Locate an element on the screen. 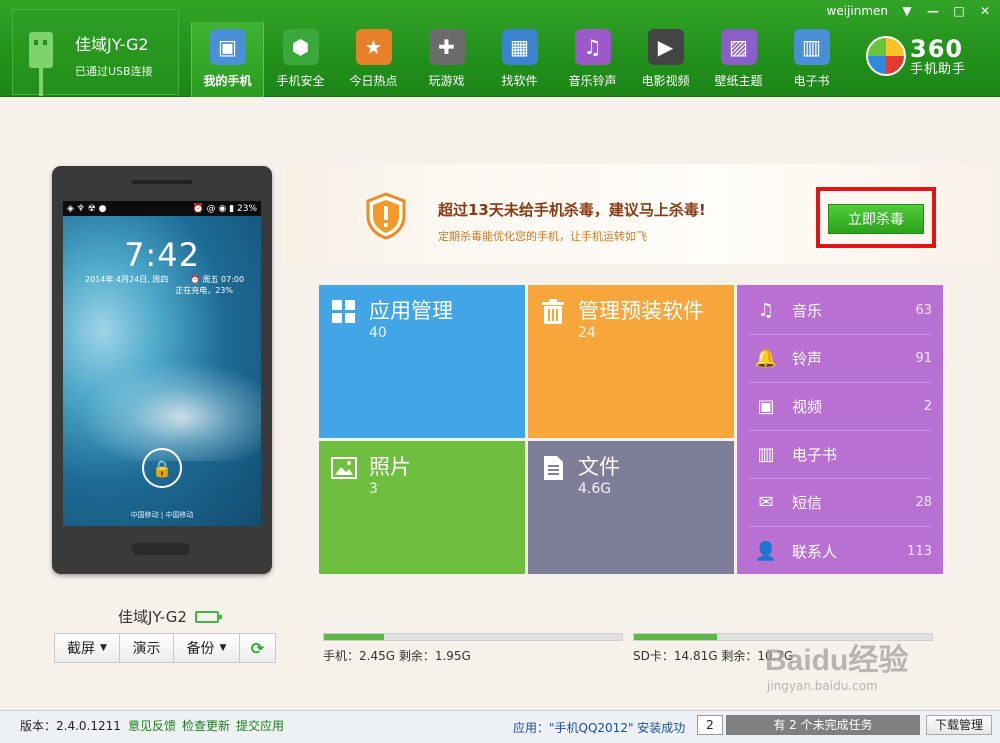 The image size is (1000, 743). nav-item-wallpaper: ▨ 壁纸主题 is located at coordinates (738, 59).